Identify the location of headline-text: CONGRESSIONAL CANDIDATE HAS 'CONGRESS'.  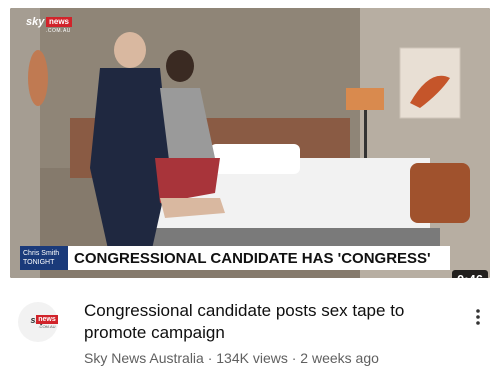
(252, 258).